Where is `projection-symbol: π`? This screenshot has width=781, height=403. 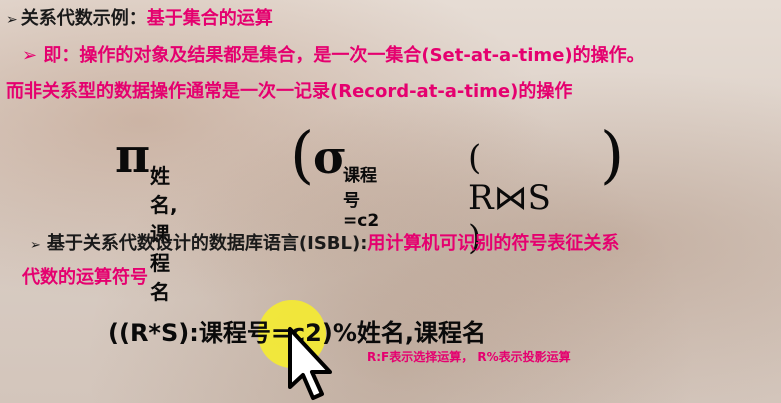 projection-symbol: π is located at coordinates (133, 156).